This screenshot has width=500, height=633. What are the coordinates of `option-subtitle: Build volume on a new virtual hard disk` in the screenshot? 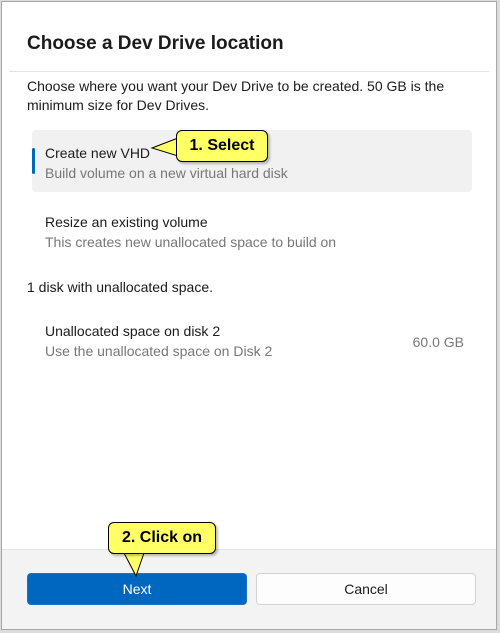 It's located at (166, 173).